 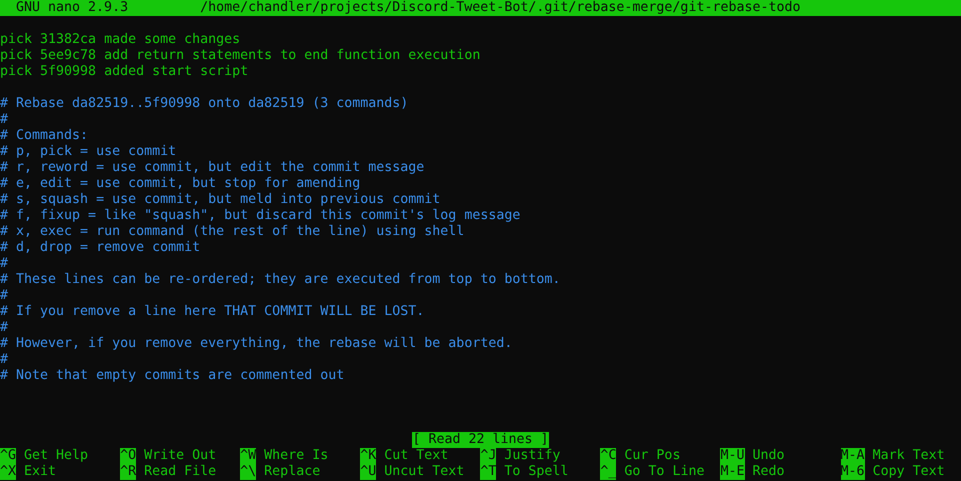 I want to click on shortcut-key: M-U, so click(x=732, y=456).